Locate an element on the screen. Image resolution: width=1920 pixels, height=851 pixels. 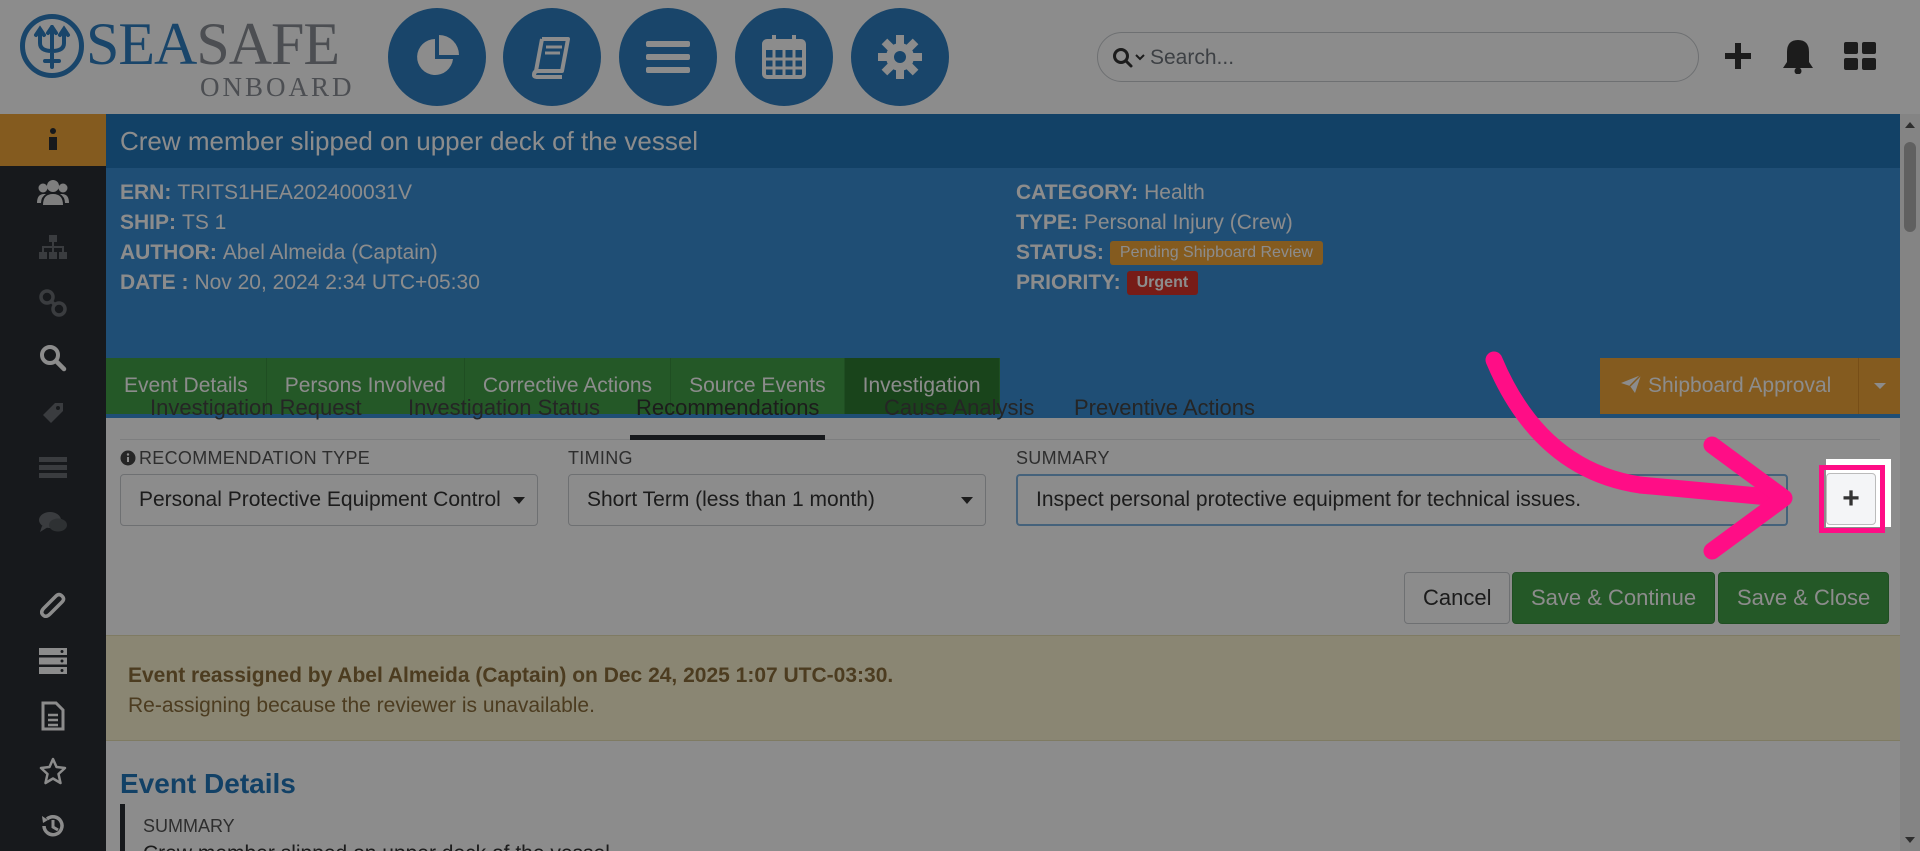
sidebar-item-attachments is located at coordinates (53, 607).